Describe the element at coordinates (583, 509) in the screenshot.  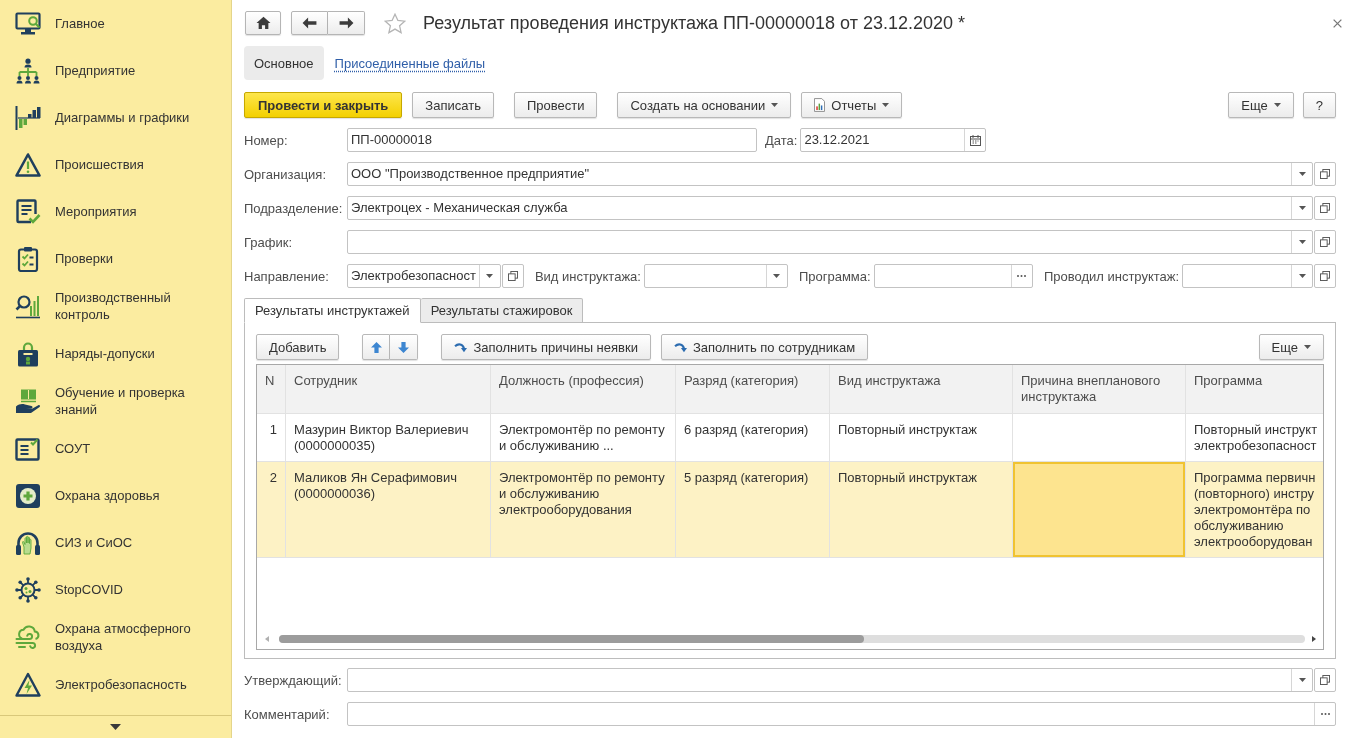
I see `table-cell: Электромонтёр по ремонту и обслуживанию электрооборудования` at that location.